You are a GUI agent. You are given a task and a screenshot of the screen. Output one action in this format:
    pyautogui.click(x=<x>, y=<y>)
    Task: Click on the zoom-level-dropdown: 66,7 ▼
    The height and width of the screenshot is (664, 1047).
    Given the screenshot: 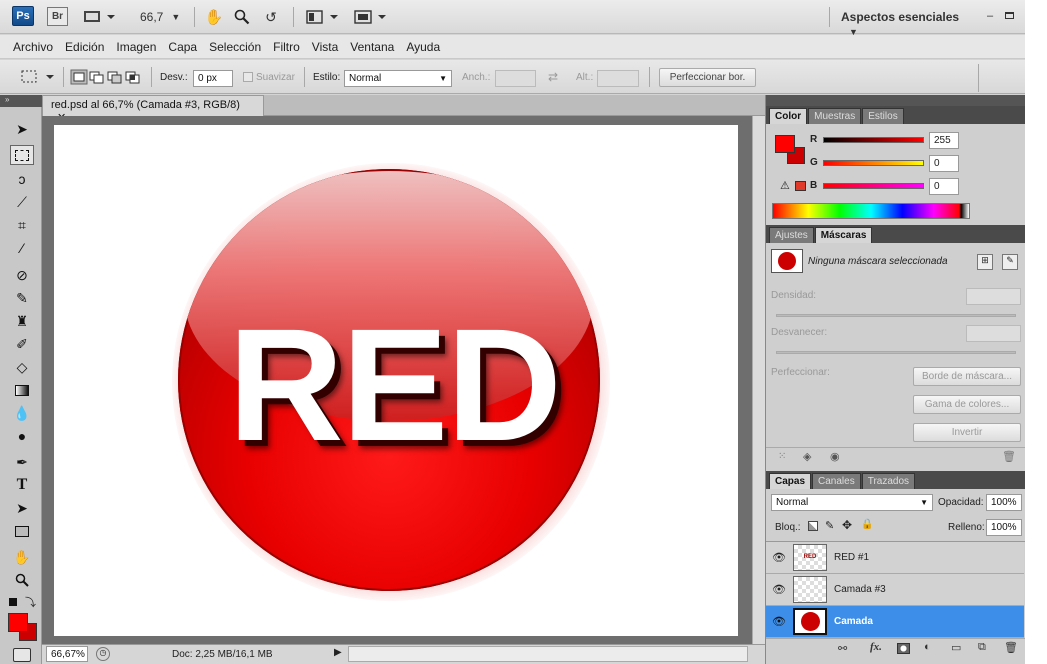 What is the action you would take?
    pyautogui.click(x=159, y=17)
    